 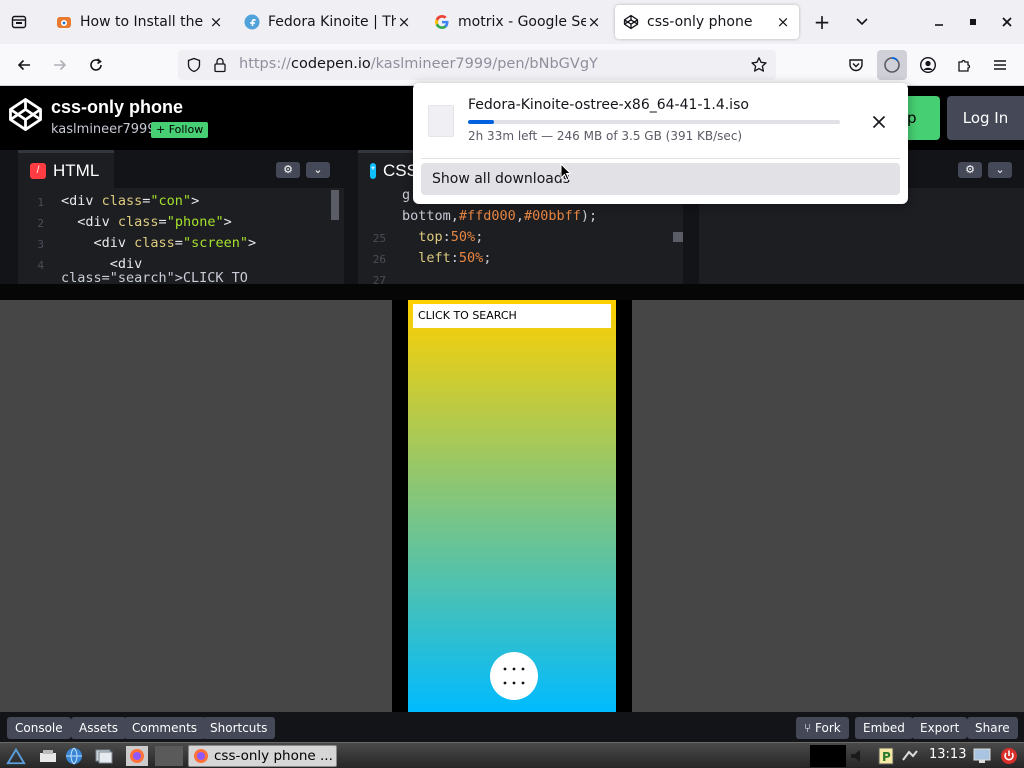 What do you see at coordinates (96, 65) in the screenshot?
I see `reload-icon` at bounding box center [96, 65].